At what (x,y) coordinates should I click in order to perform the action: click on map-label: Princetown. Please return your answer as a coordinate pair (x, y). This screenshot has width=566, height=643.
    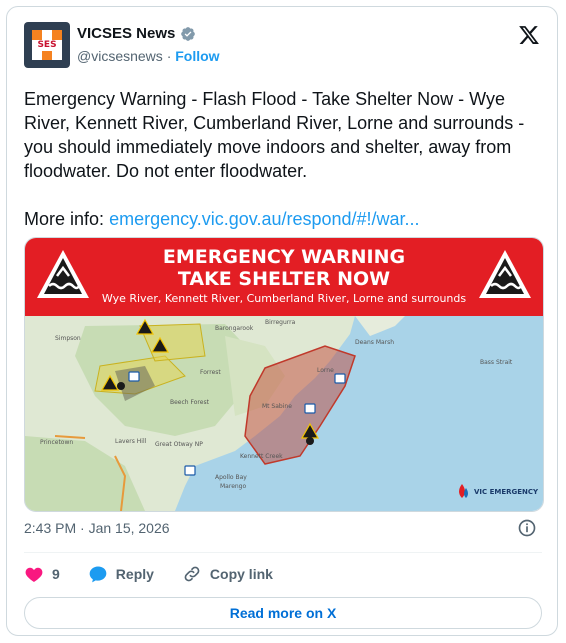
    Looking at the image, I should click on (56, 442).